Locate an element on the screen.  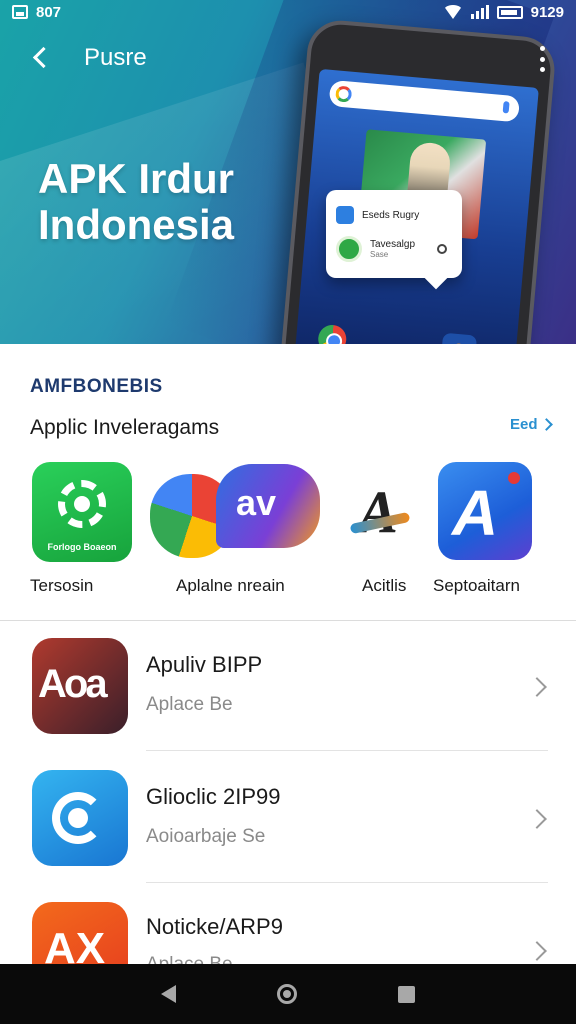
nav-recents-icon is located at coordinates (407, 994).